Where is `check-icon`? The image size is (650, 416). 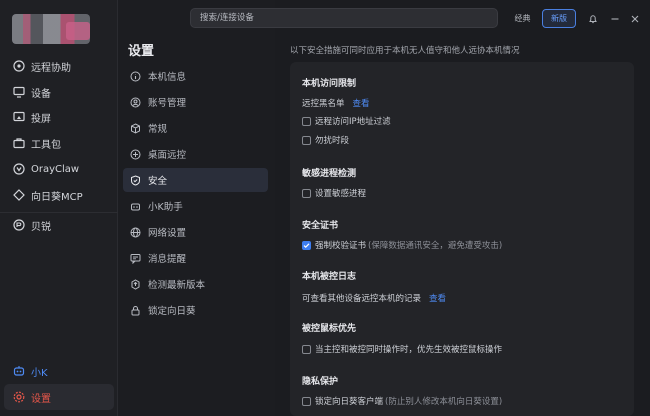 check-icon is located at coordinates (306, 245).